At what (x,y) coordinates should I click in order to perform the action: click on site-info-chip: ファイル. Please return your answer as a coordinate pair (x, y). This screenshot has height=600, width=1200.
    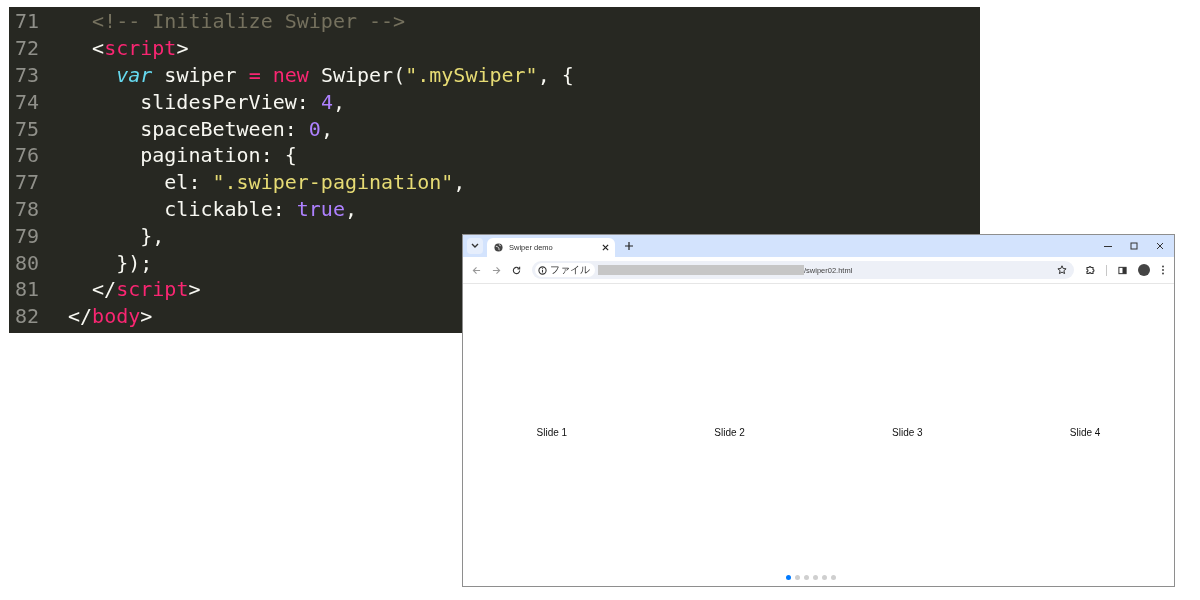
    Looking at the image, I should click on (565, 270).